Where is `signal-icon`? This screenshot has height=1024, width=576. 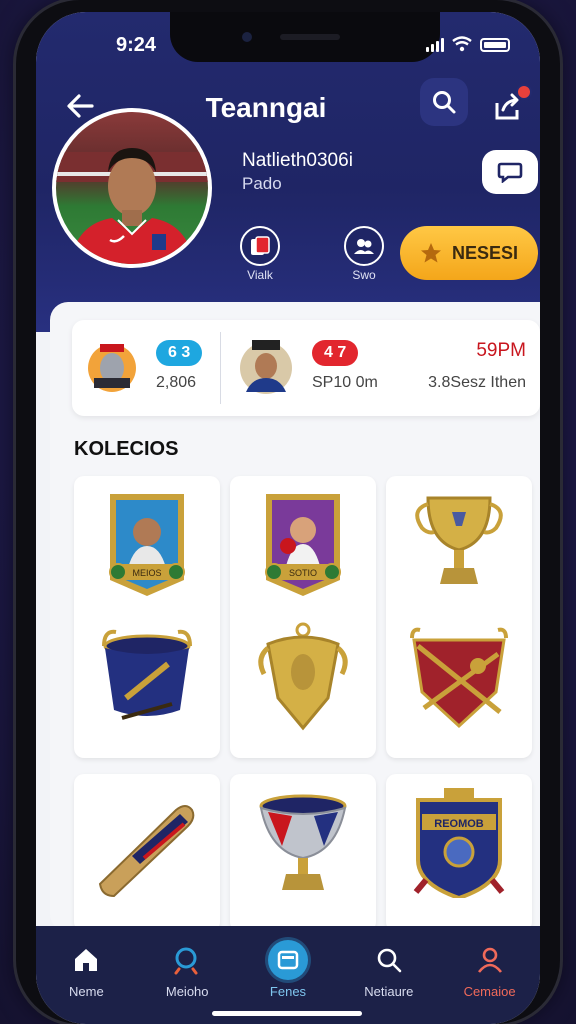 signal-icon is located at coordinates (435, 45).